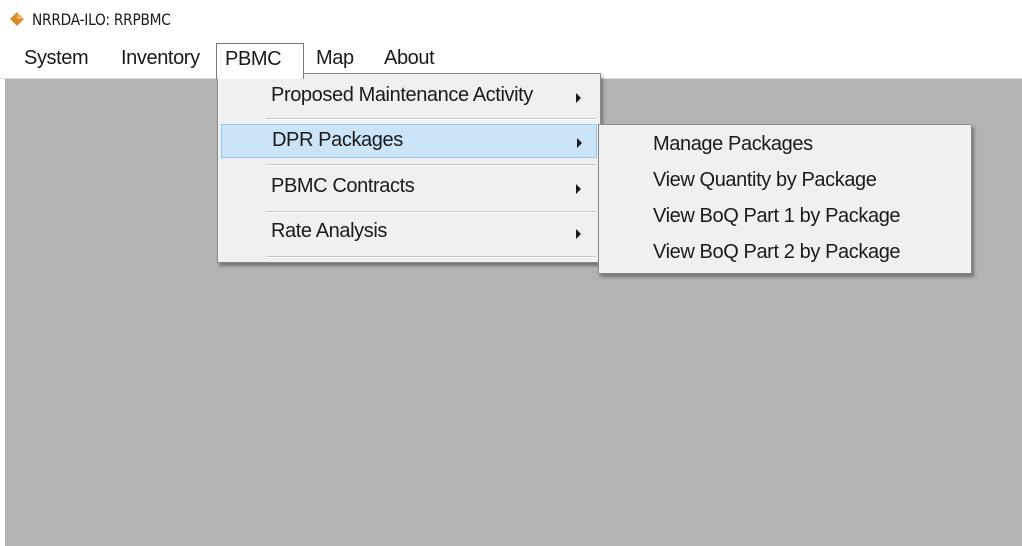  What do you see at coordinates (402, 95) in the screenshot?
I see `menu-item-label: Proposed Maintenance Activity` at bounding box center [402, 95].